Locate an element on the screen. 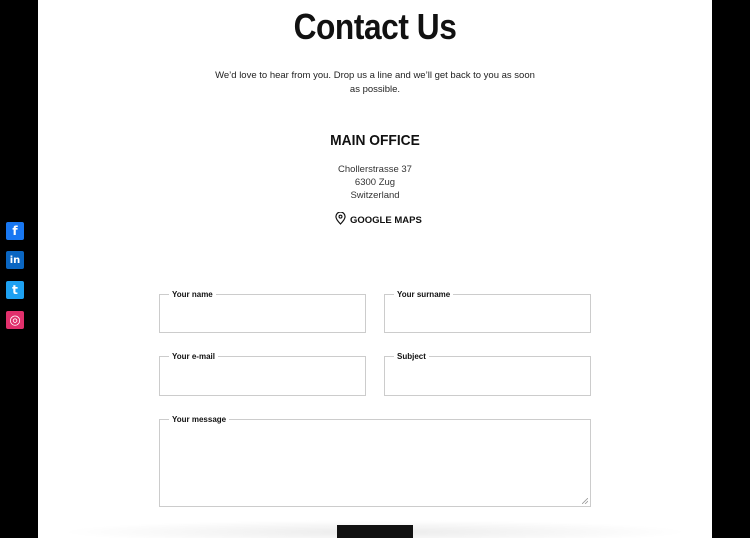 The height and width of the screenshot is (538, 750). facebook-icon: f is located at coordinates (15, 231).